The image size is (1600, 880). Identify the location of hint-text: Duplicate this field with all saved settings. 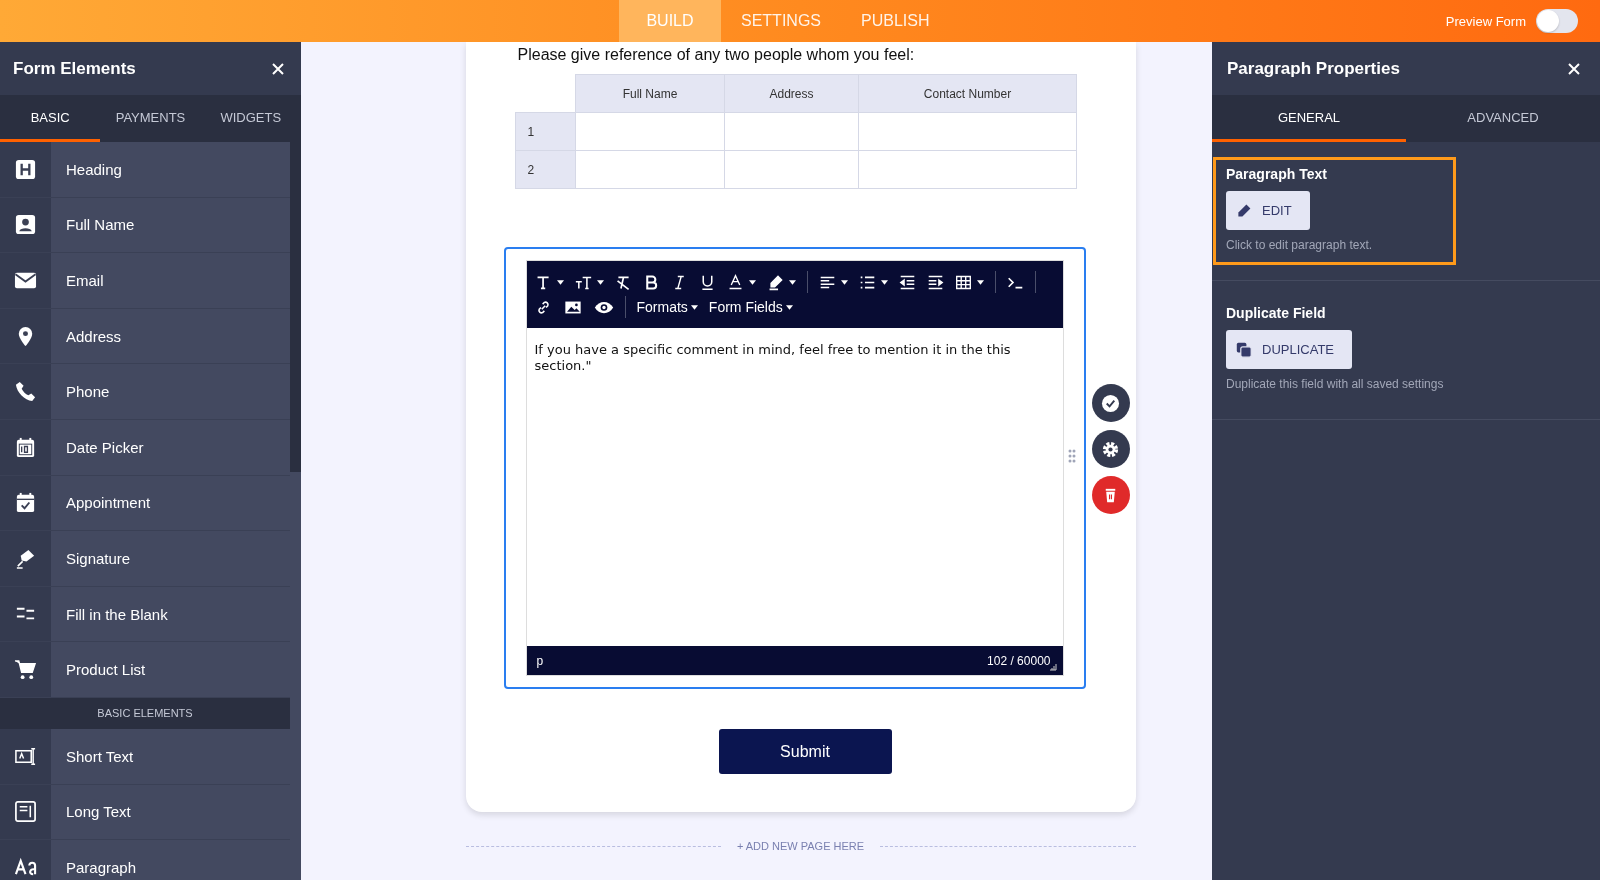
(1334, 384).